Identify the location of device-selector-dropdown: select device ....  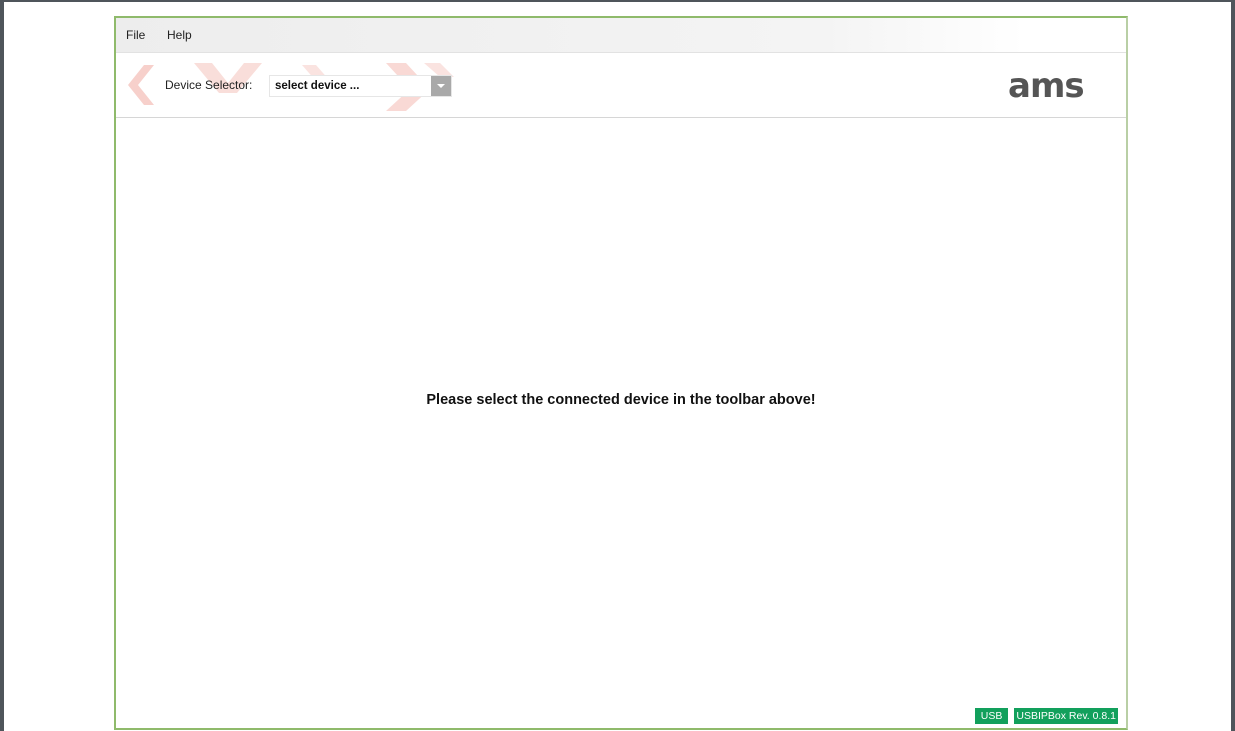
(360, 86).